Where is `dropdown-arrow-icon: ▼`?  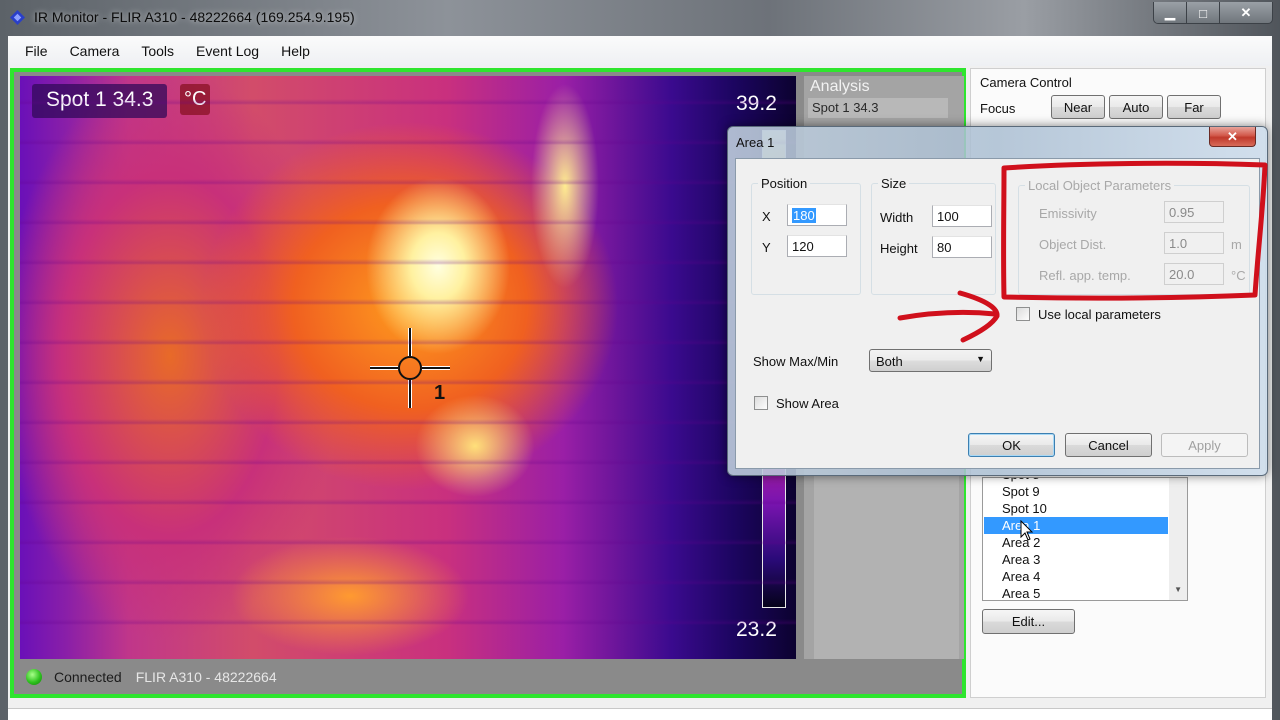 dropdown-arrow-icon: ▼ is located at coordinates (980, 359).